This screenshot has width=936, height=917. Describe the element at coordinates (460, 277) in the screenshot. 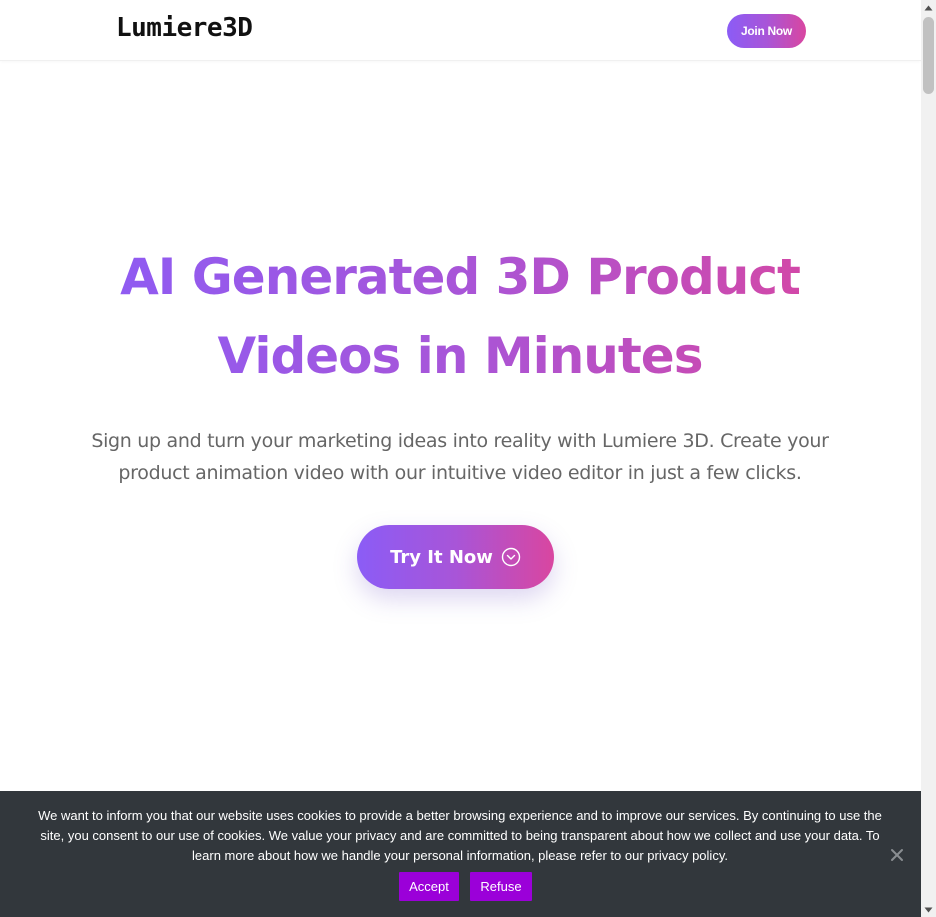

I see `hero-title-line-1: AI Generated 3D Product` at that location.